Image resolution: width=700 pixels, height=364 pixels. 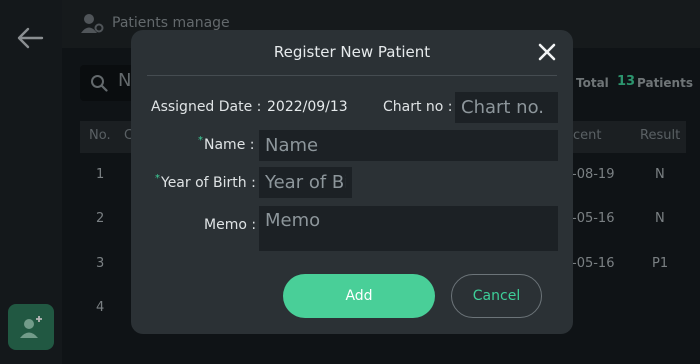 I want to click on name-label: *Name :, so click(x=226, y=144).